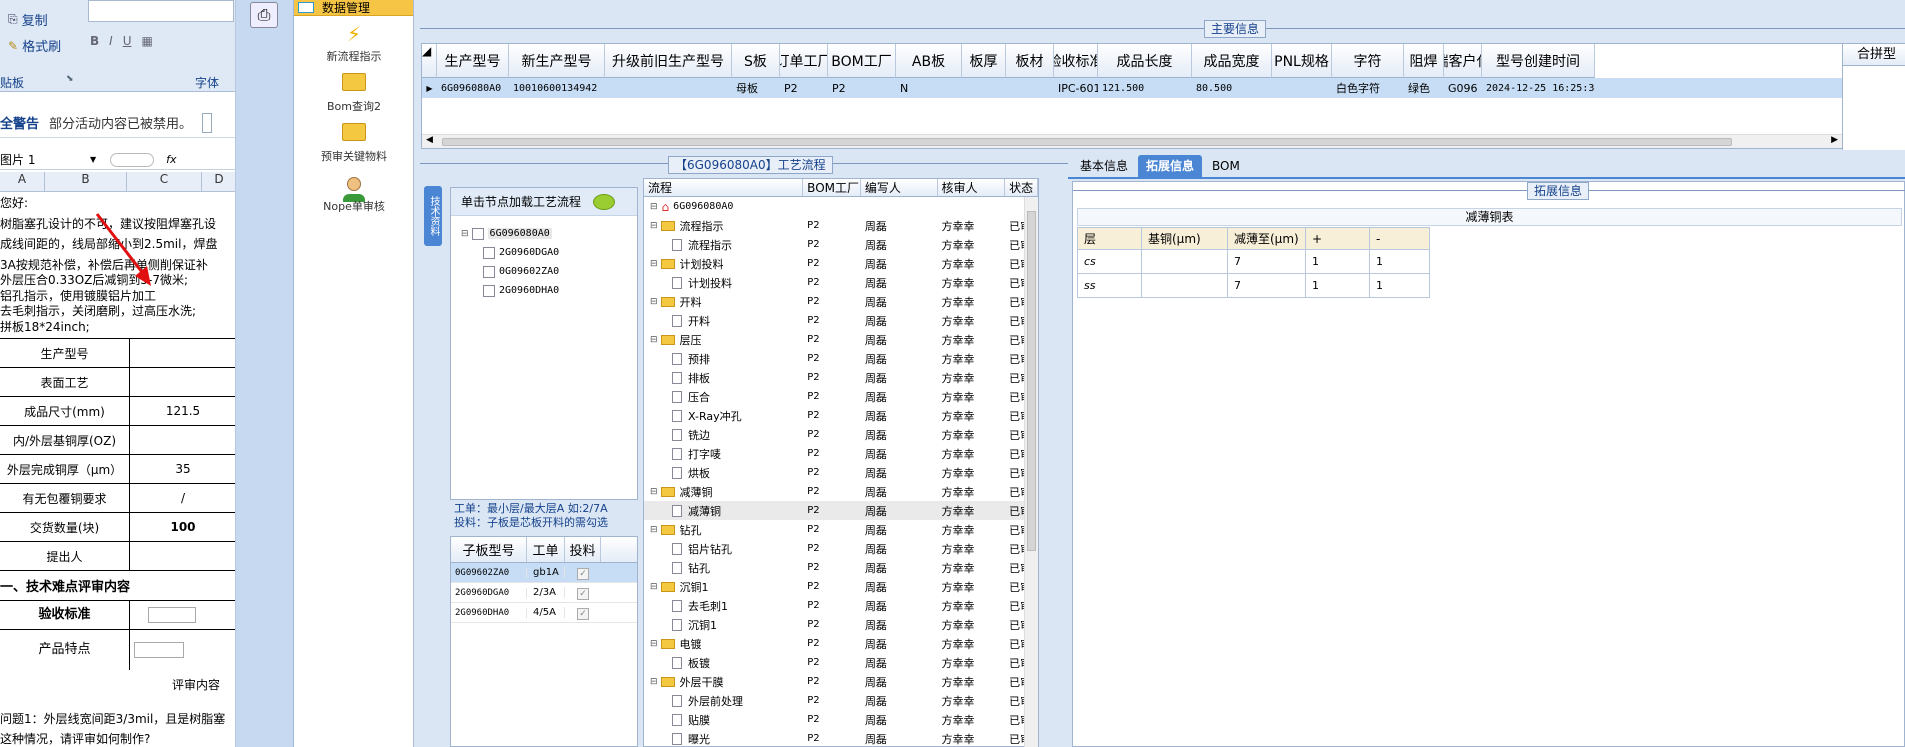 This screenshot has width=1905, height=747. I want to click on sub-table-cell: 2G0960DHA0, so click(489, 612).